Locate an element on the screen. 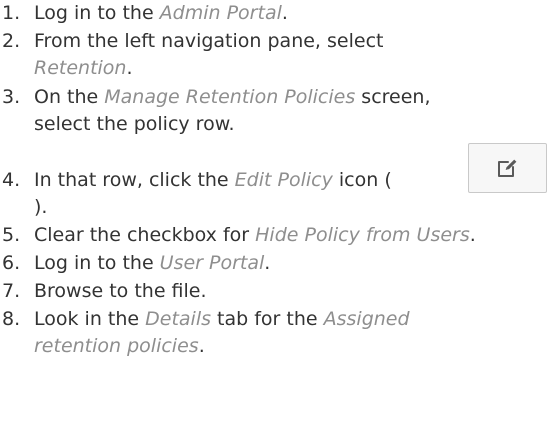 This screenshot has width=551, height=426. manage-retention-policies-term: Manage Retention Policies is located at coordinates (230, 97).